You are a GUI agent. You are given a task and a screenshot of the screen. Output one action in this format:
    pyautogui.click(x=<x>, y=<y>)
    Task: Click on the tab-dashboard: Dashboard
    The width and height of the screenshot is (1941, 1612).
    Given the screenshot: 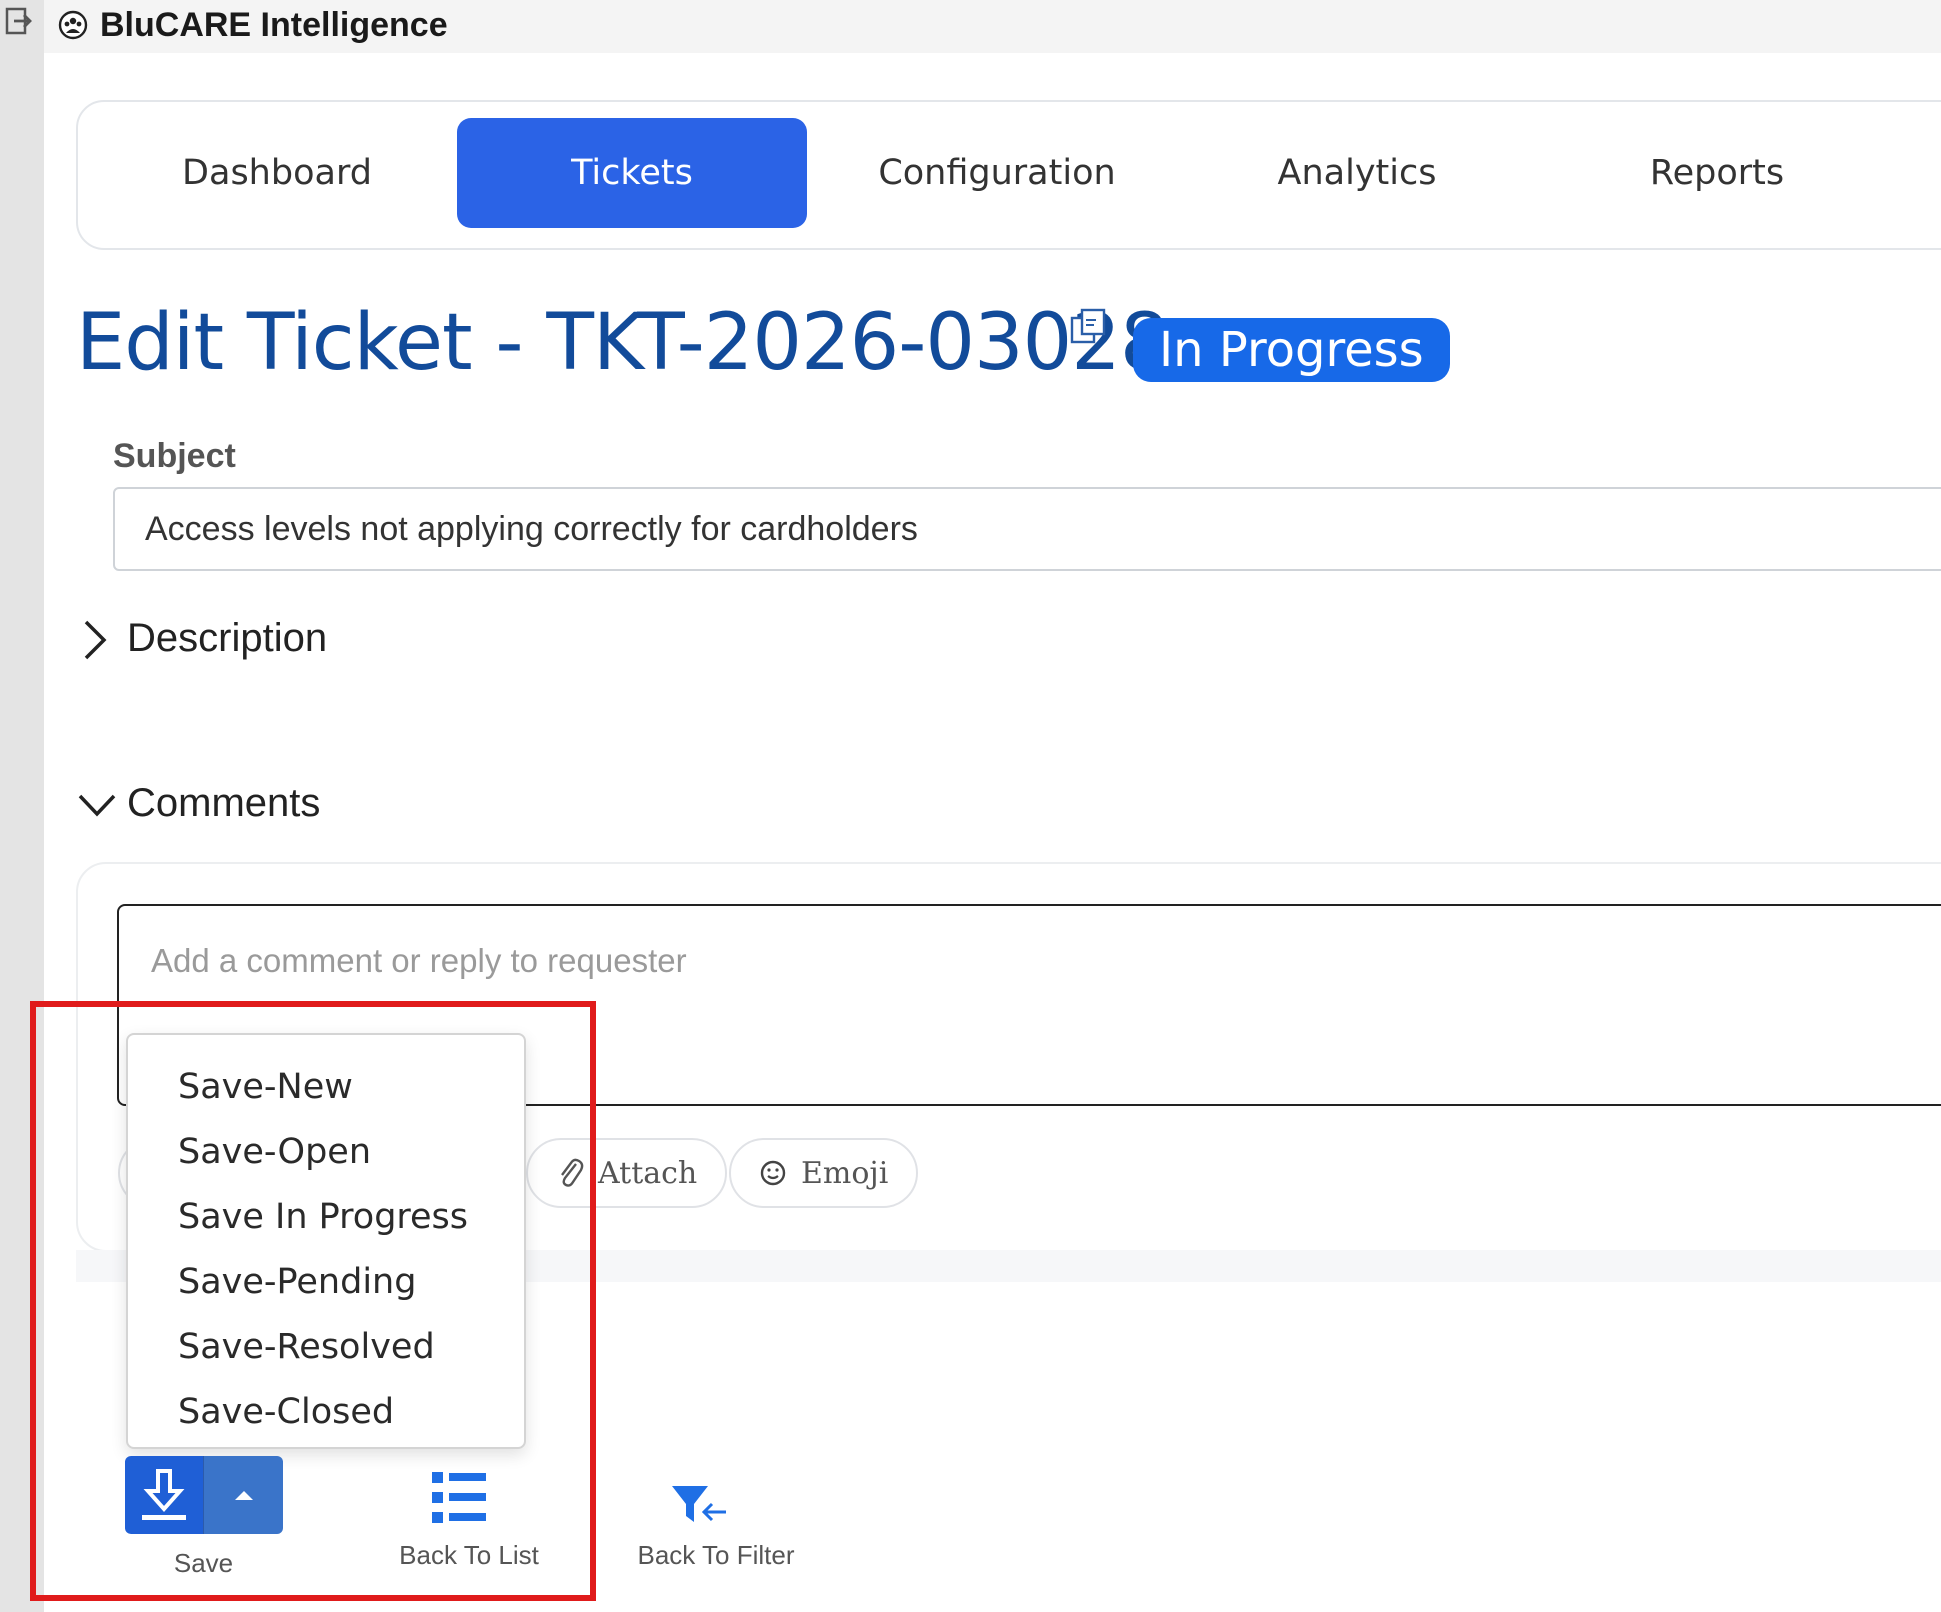 What is the action you would take?
    pyautogui.click(x=277, y=173)
    